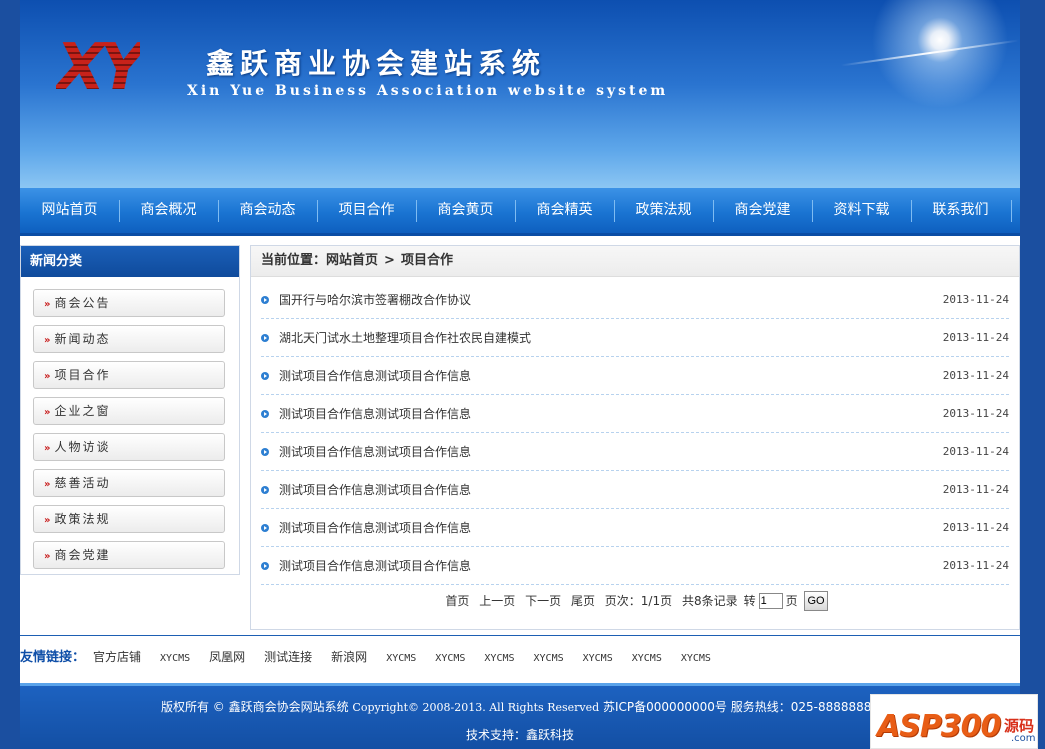 This screenshot has width=1045, height=749. I want to click on watermark-brand: ASP300, so click(939, 726).